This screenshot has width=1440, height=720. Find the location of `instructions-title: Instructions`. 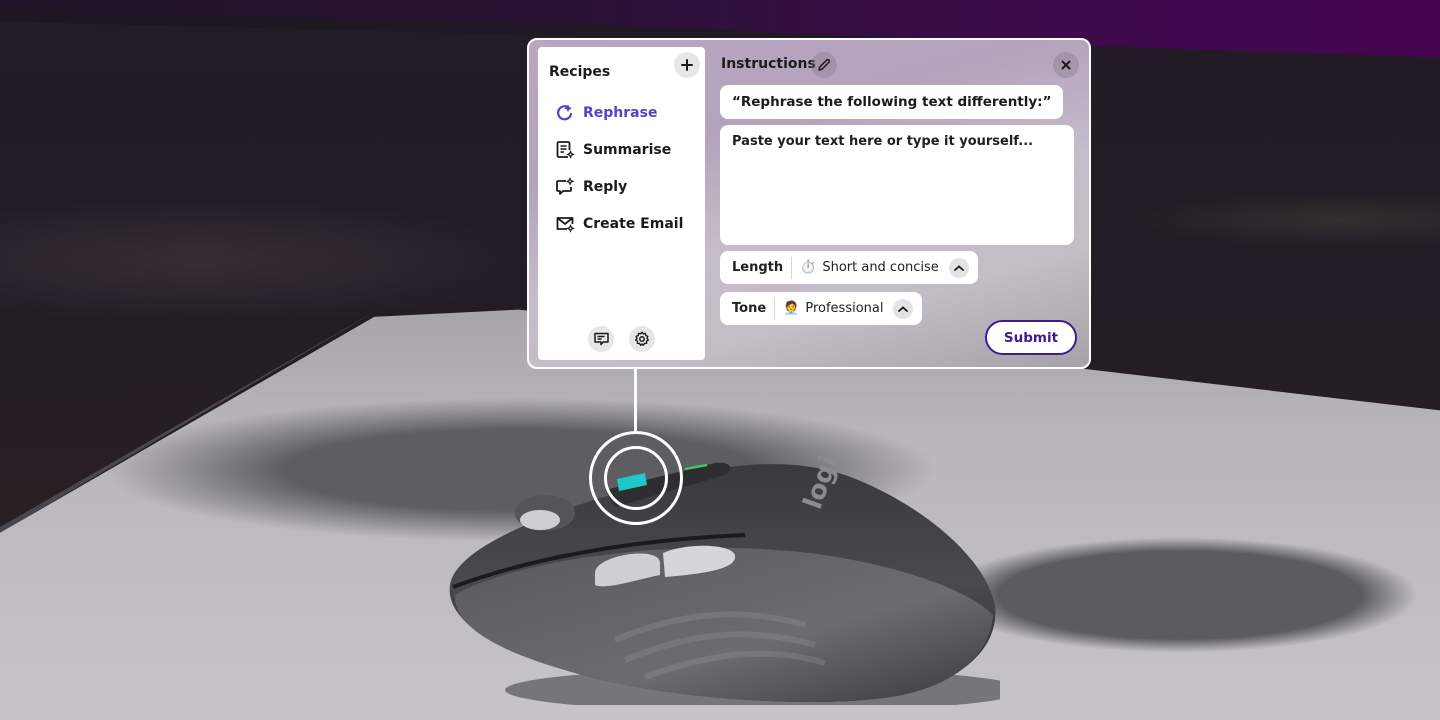

instructions-title: Instructions is located at coordinates (768, 64).